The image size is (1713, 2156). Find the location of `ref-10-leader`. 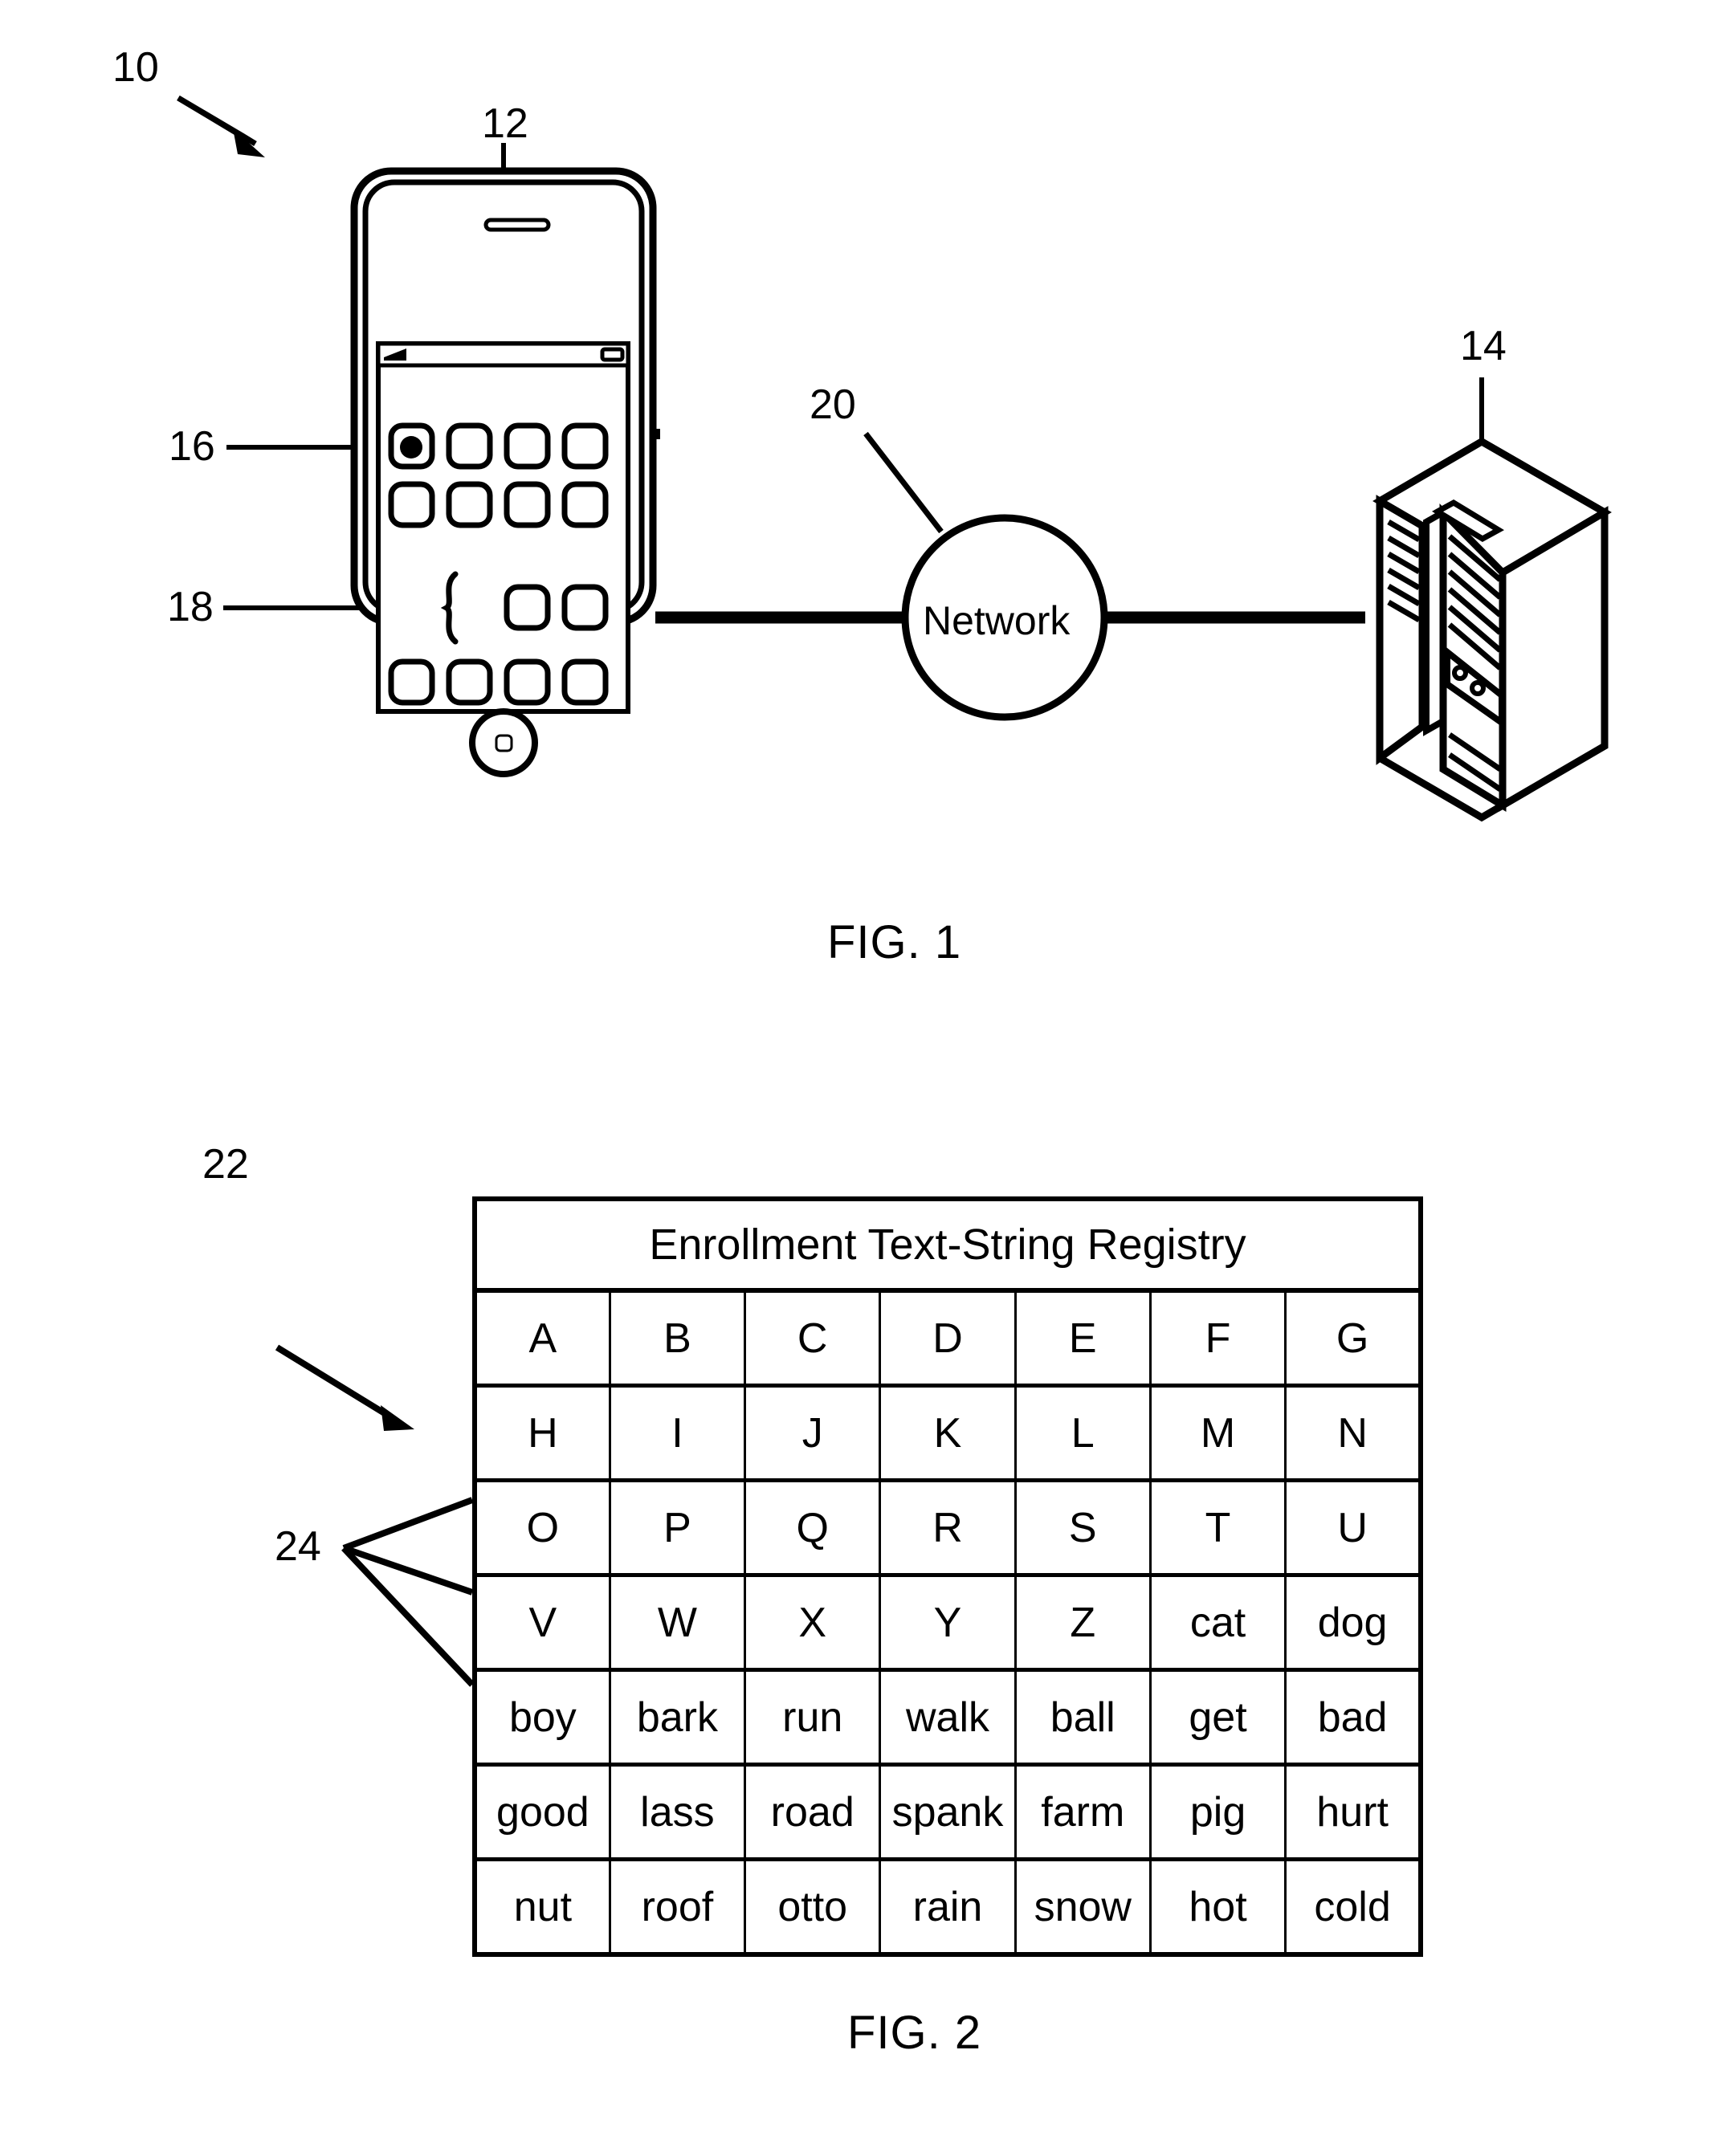

ref-10-leader is located at coordinates (221, 126).